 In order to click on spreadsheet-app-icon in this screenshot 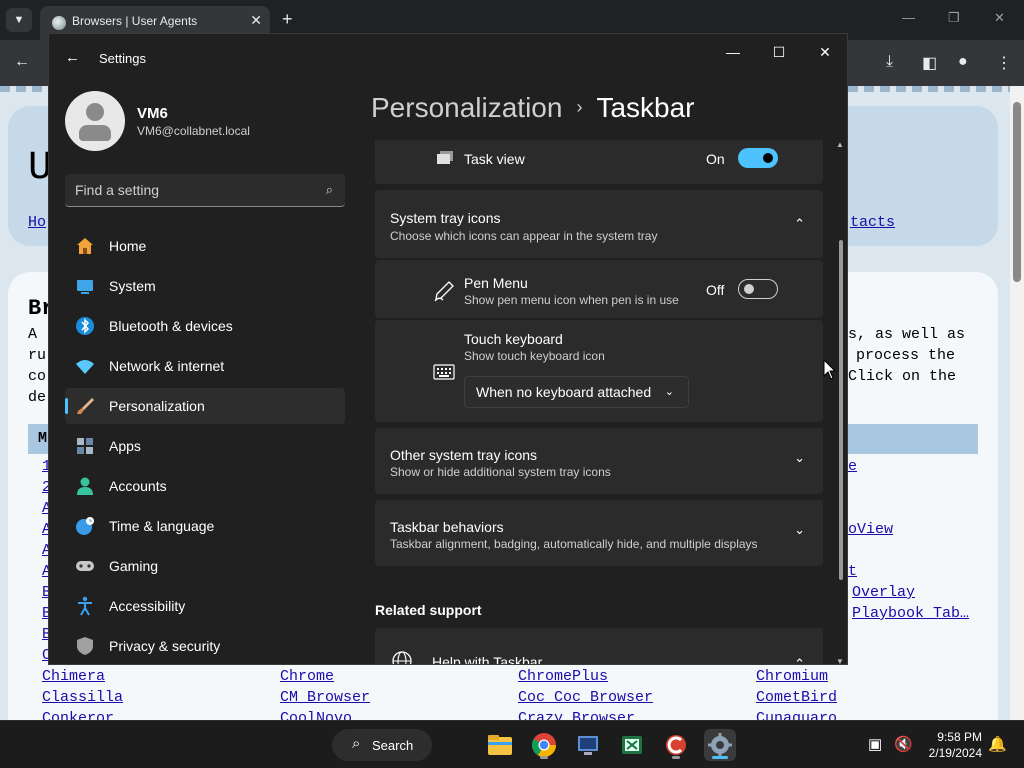, I will do `click(632, 745)`.